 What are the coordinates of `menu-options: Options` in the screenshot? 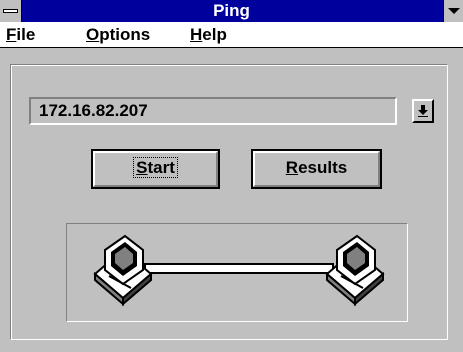 It's located at (118, 35).